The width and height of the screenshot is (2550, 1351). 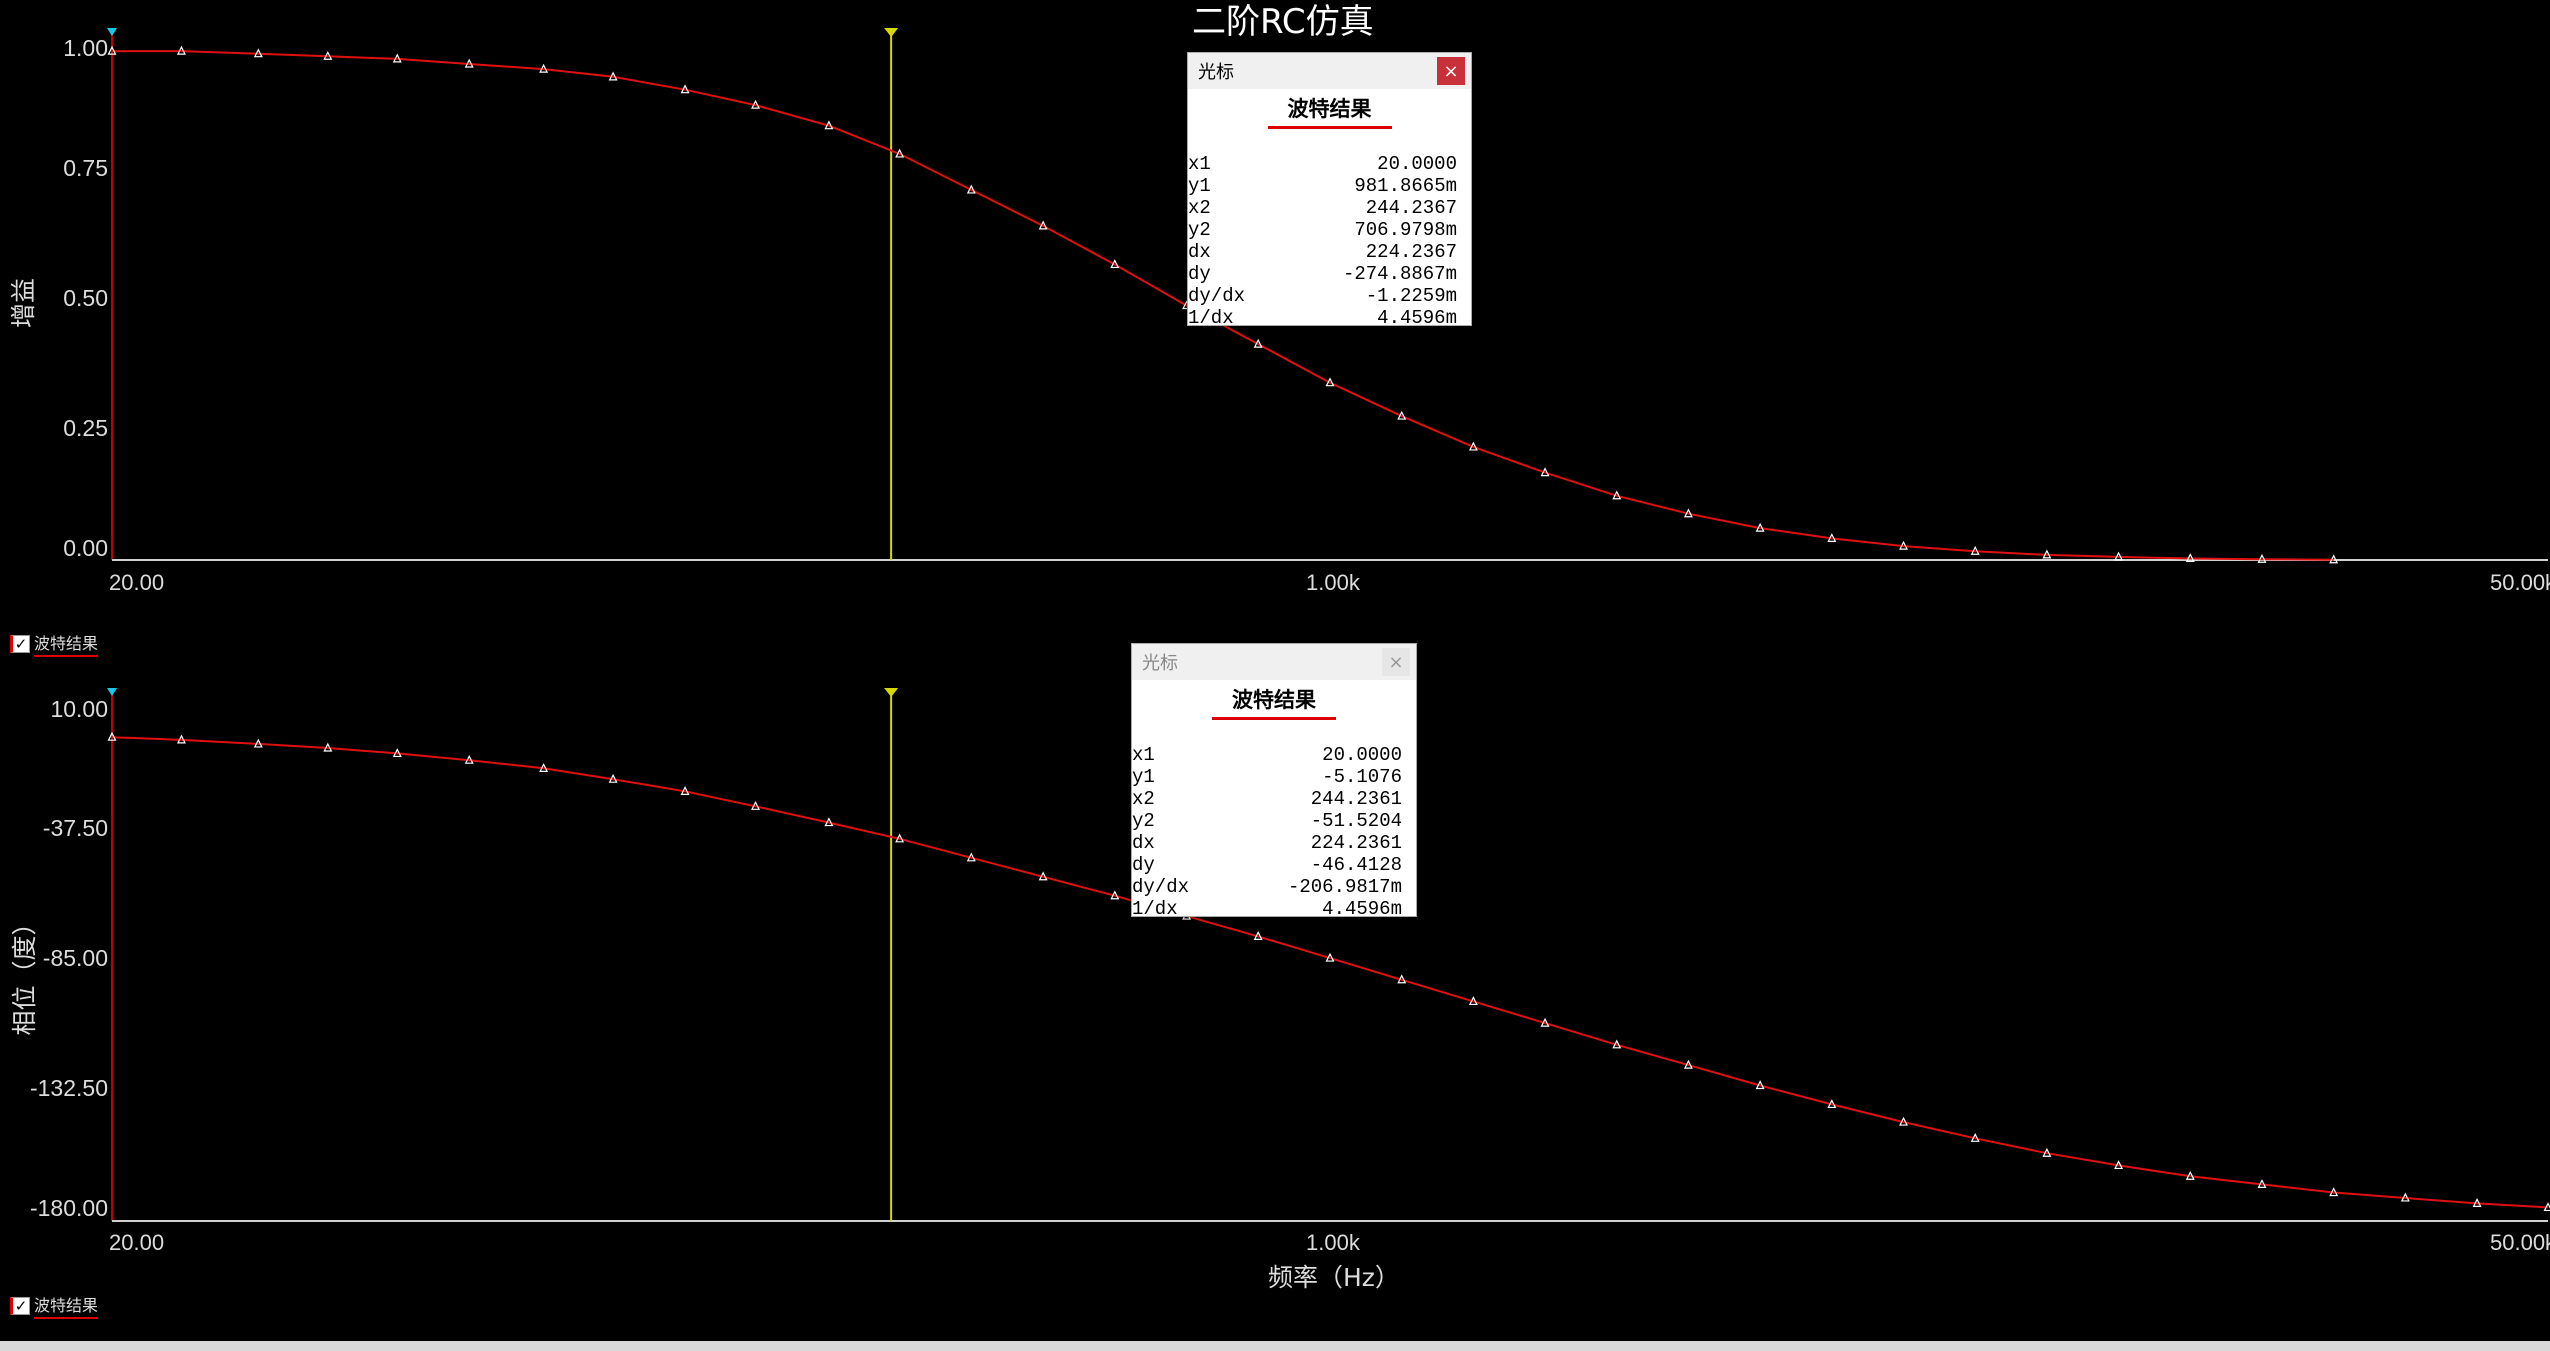 I want to click on cursor-value: -206.9817m, so click(x=1344, y=887).